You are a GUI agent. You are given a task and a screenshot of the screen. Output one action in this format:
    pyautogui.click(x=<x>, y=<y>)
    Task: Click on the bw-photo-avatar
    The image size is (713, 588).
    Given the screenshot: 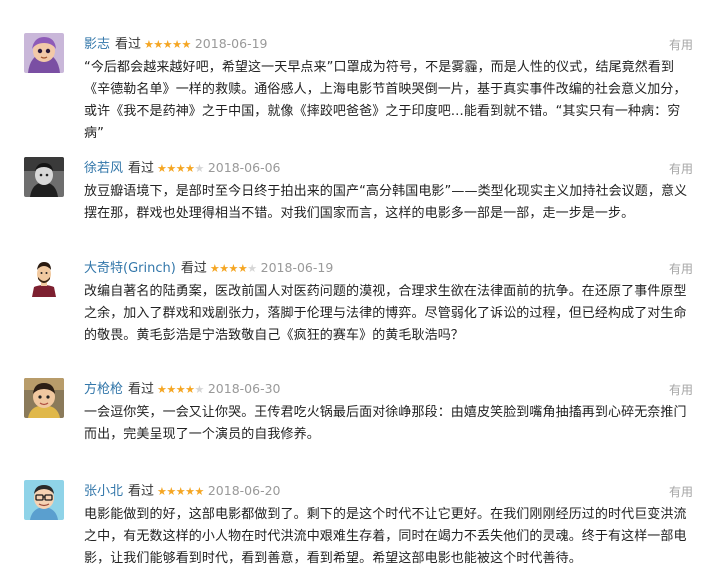 What is the action you would take?
    pyautogui.click(x=44, y=177)
    